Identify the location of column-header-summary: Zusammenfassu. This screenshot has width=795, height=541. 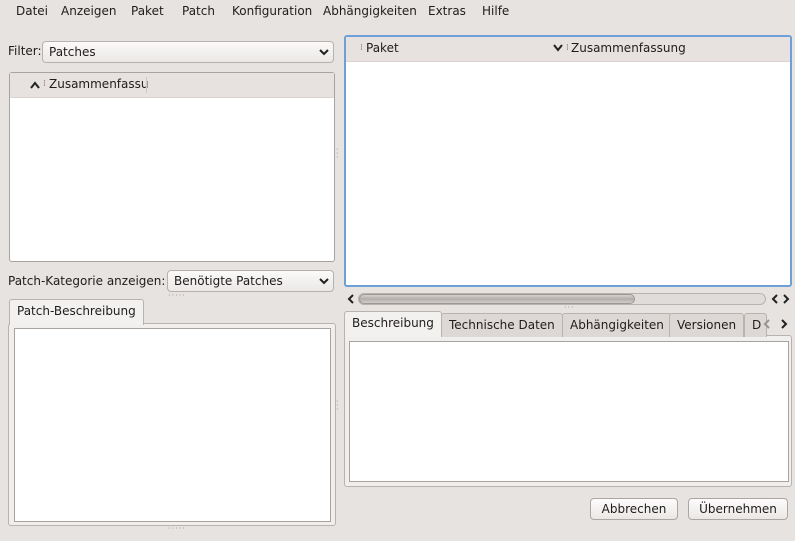
(99, 84).